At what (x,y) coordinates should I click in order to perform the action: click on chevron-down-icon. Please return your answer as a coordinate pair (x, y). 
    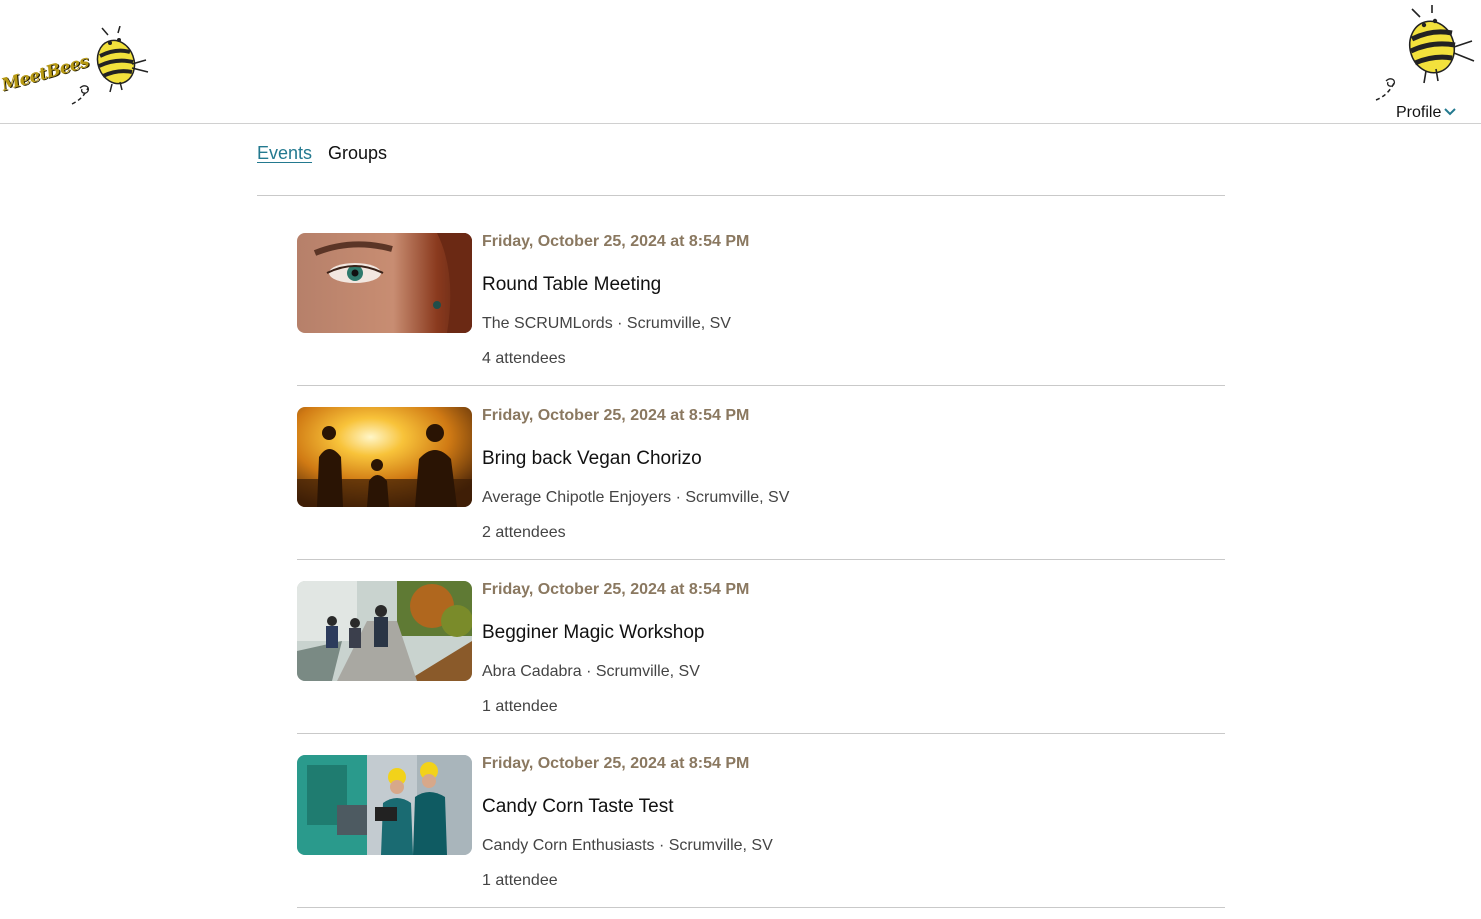
    Looking at the image, I should click on (1450, 112).